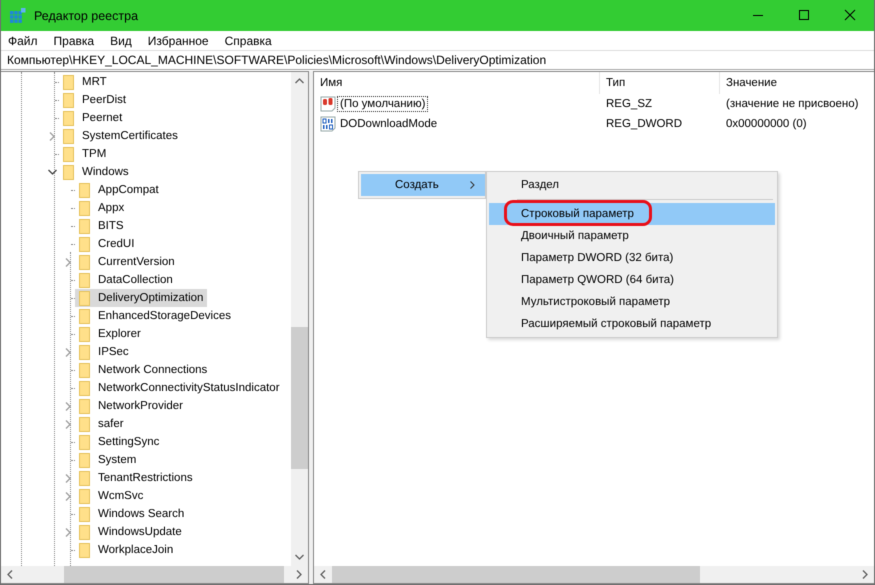  What do you see at coordinates (328, 124) in the screenshot?
I see `binary-value-icon` at bounding box center [328, 124].